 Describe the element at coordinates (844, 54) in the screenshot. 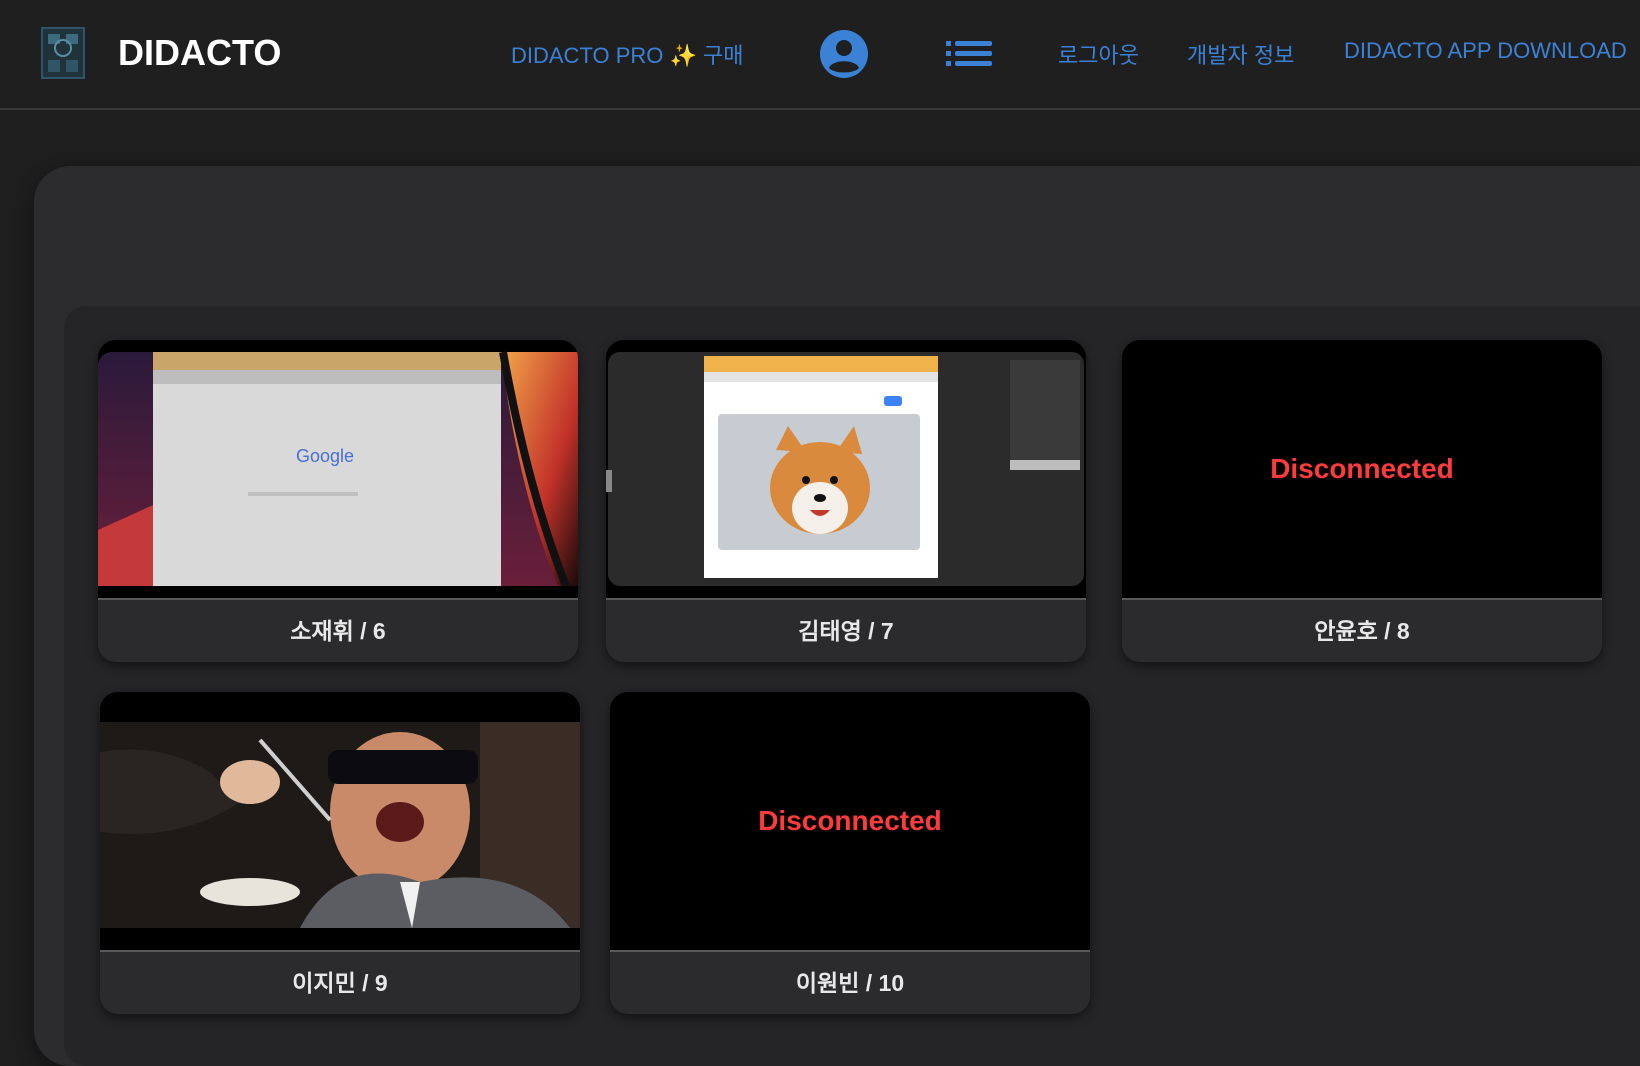

I see `user-avatar-icon` at that location.